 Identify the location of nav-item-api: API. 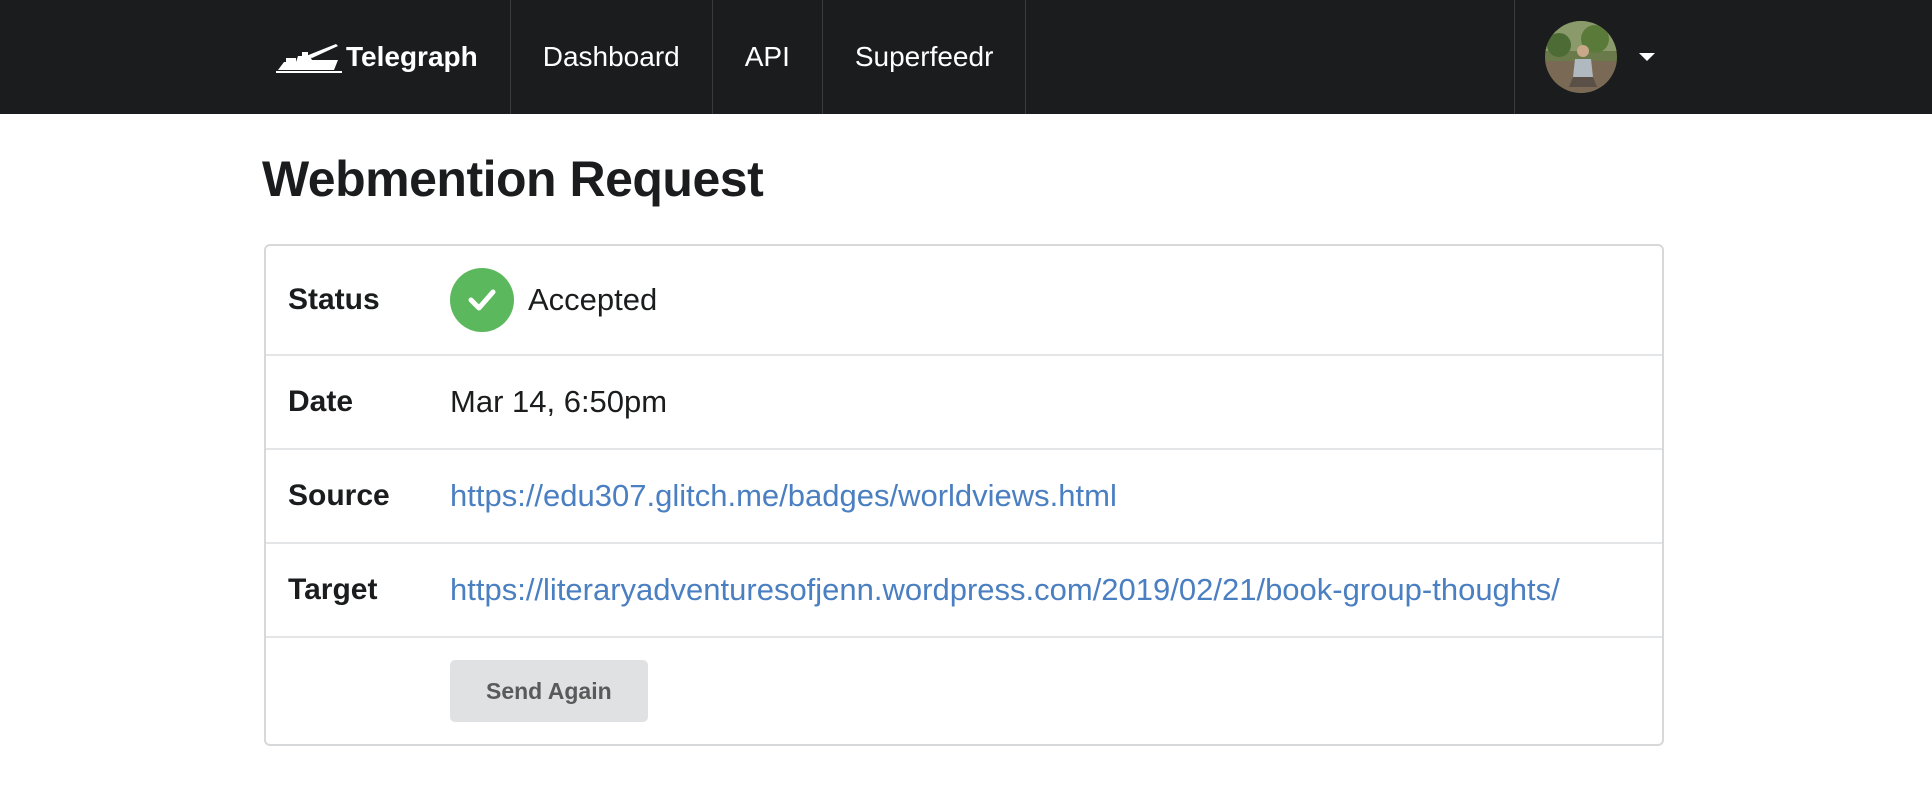
(768, 57).